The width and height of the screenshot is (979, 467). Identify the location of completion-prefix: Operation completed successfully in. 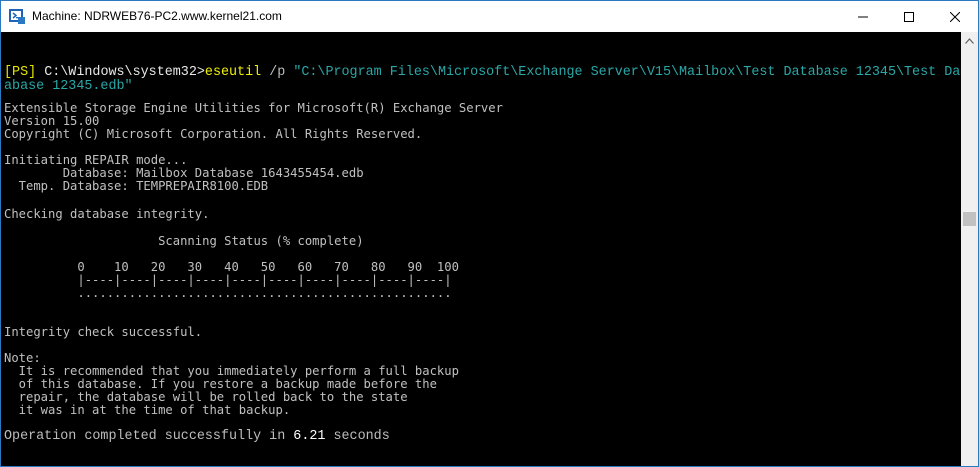
(149, 436).